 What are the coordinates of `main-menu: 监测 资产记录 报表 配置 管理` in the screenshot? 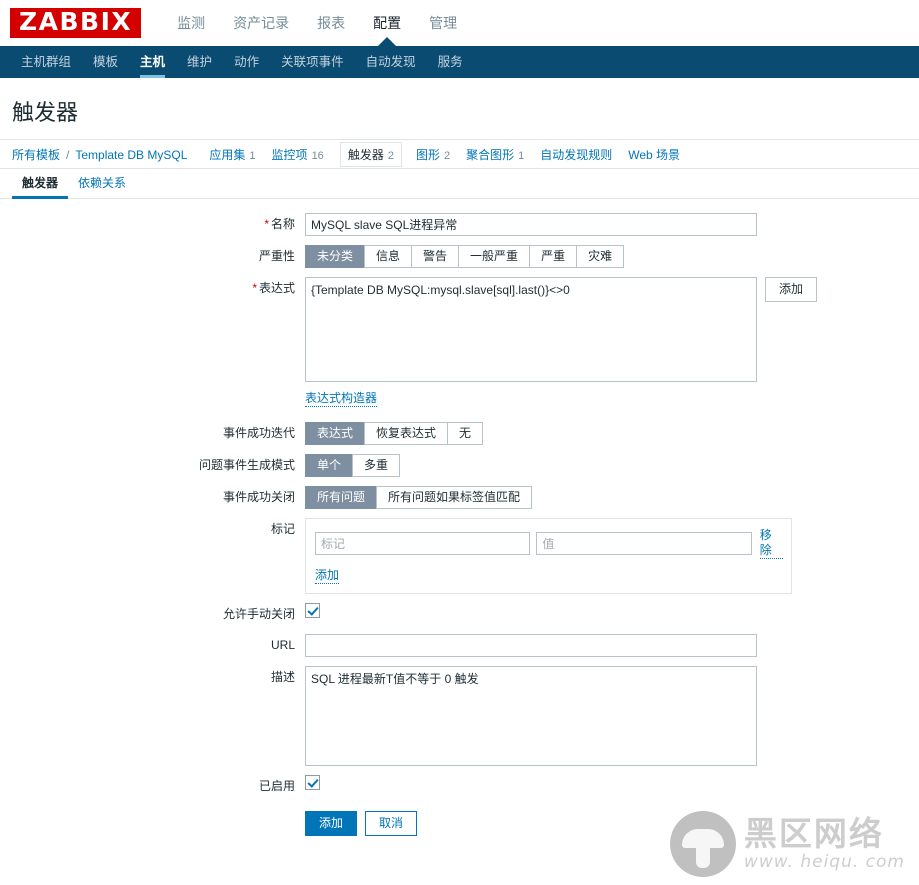 It's located at (317, 23).